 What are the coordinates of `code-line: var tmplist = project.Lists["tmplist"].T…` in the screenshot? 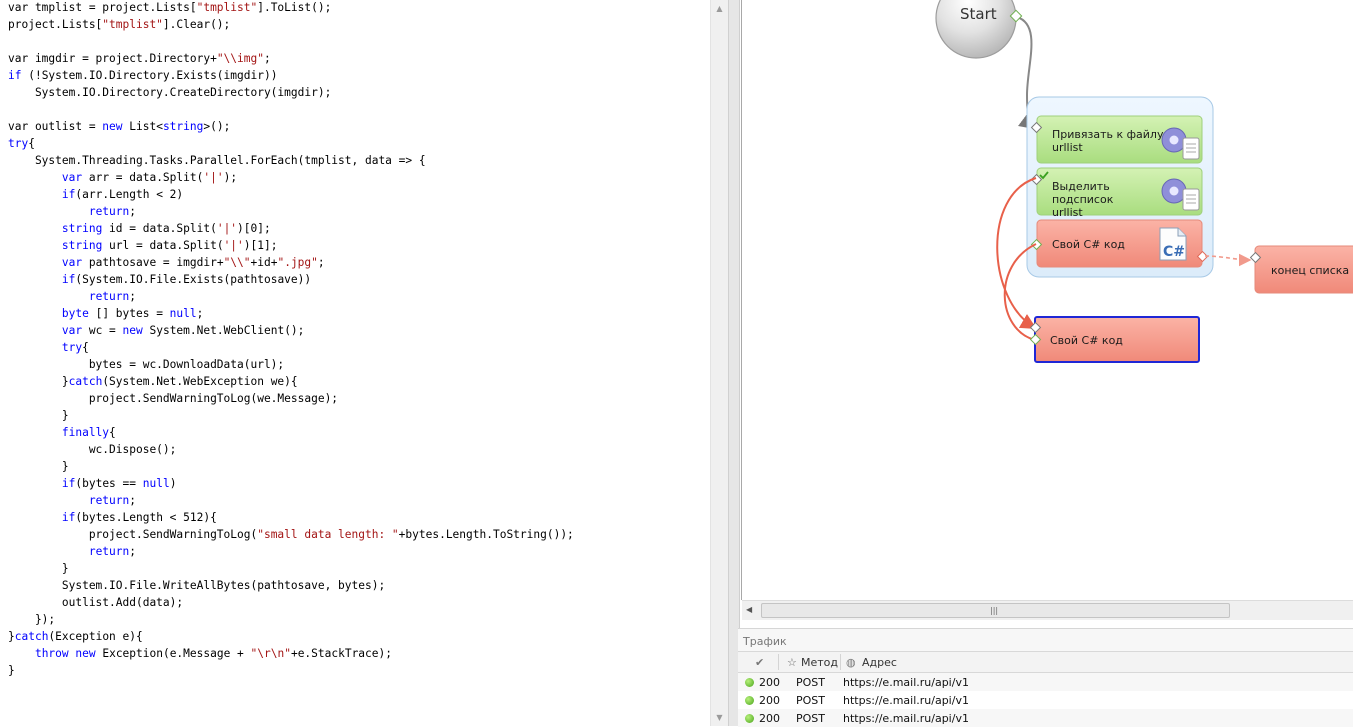 It's located at (291, 8).